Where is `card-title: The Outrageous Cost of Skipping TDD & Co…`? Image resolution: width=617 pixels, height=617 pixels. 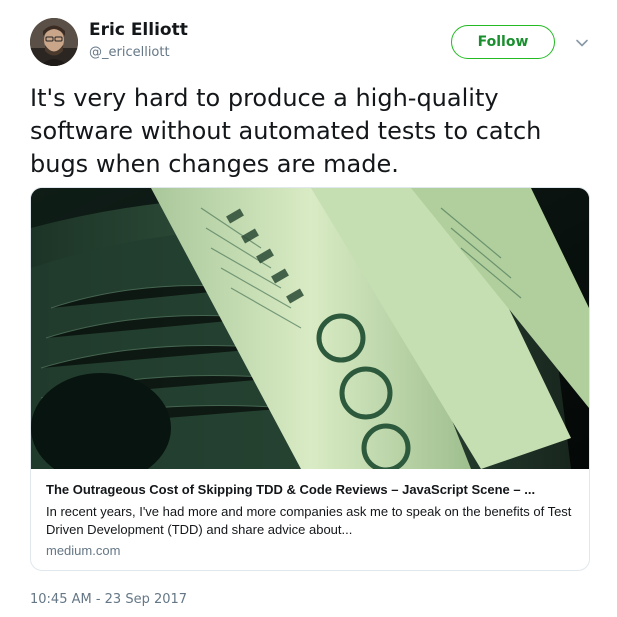 card-title: The Outrageous Cost of Skipping TDD & Co… is located at coordinates (311, 489).